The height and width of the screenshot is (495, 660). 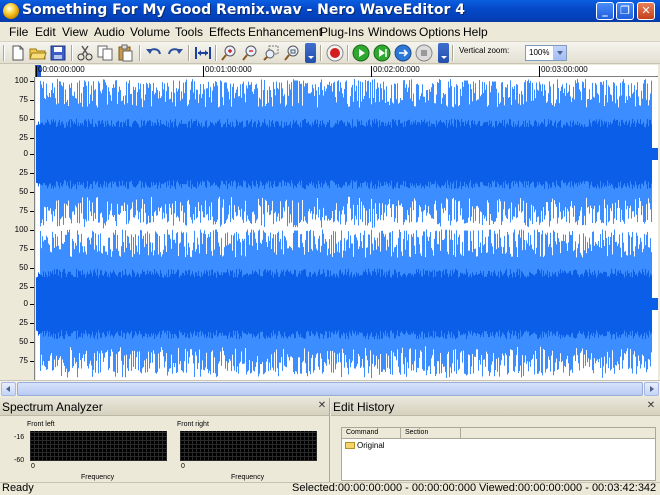 I want to click on zoom-selection-icon, so click(x=271, y=53).